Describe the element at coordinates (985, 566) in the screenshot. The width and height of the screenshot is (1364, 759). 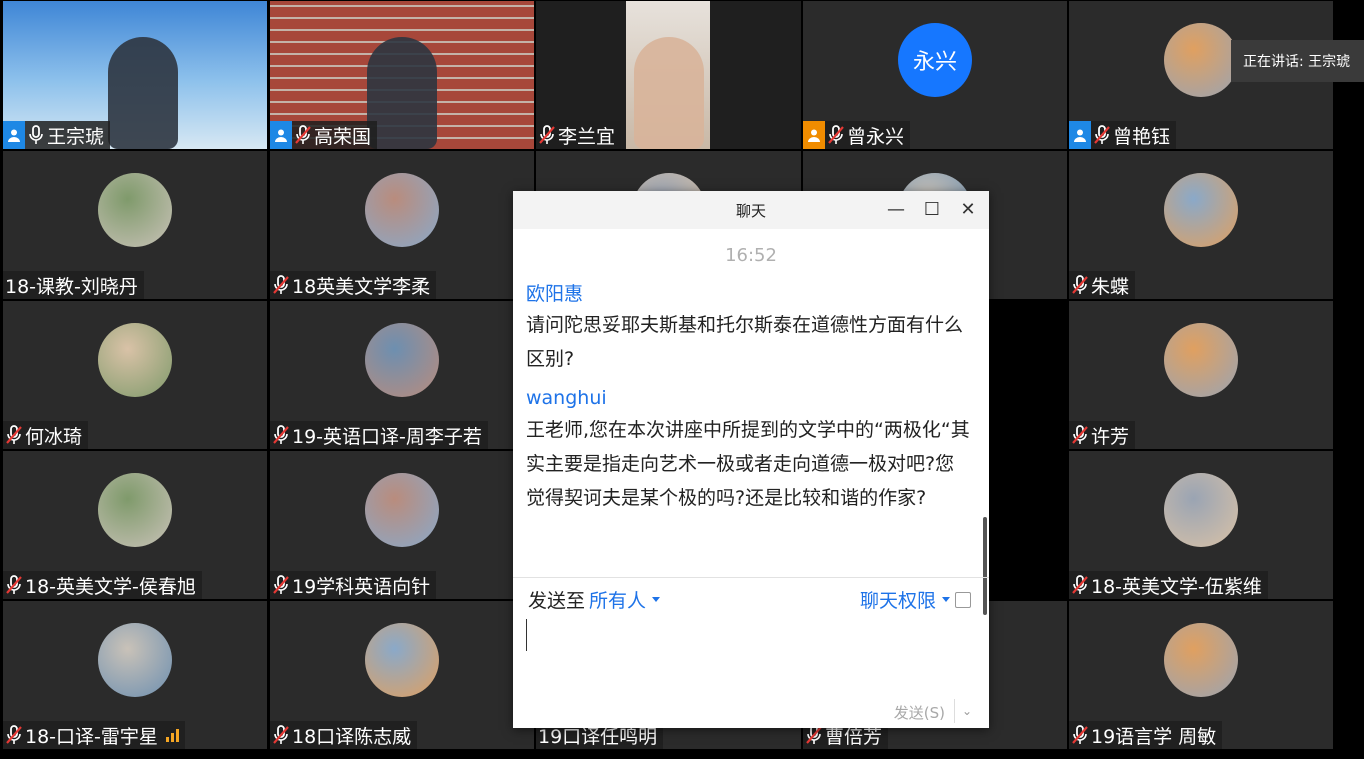
I see `chat-scrollbar` at that location.